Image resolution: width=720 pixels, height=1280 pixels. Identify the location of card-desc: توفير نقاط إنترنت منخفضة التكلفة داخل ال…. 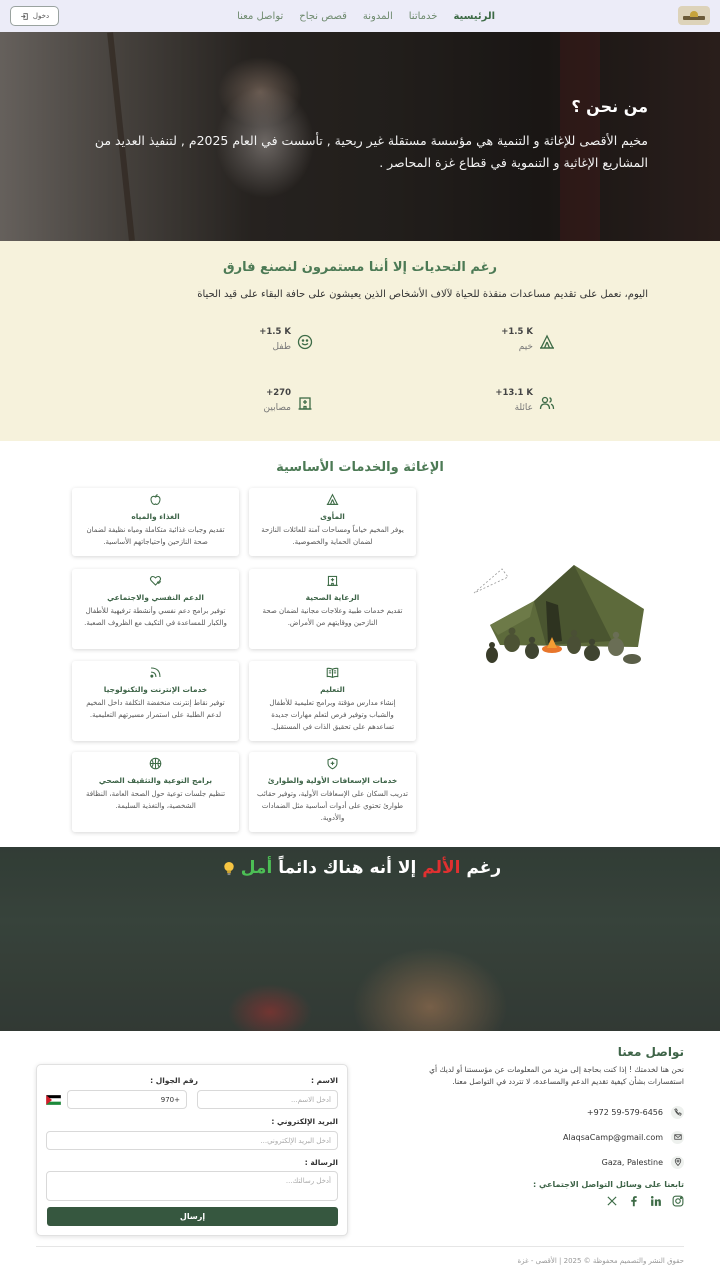
(155, 709).